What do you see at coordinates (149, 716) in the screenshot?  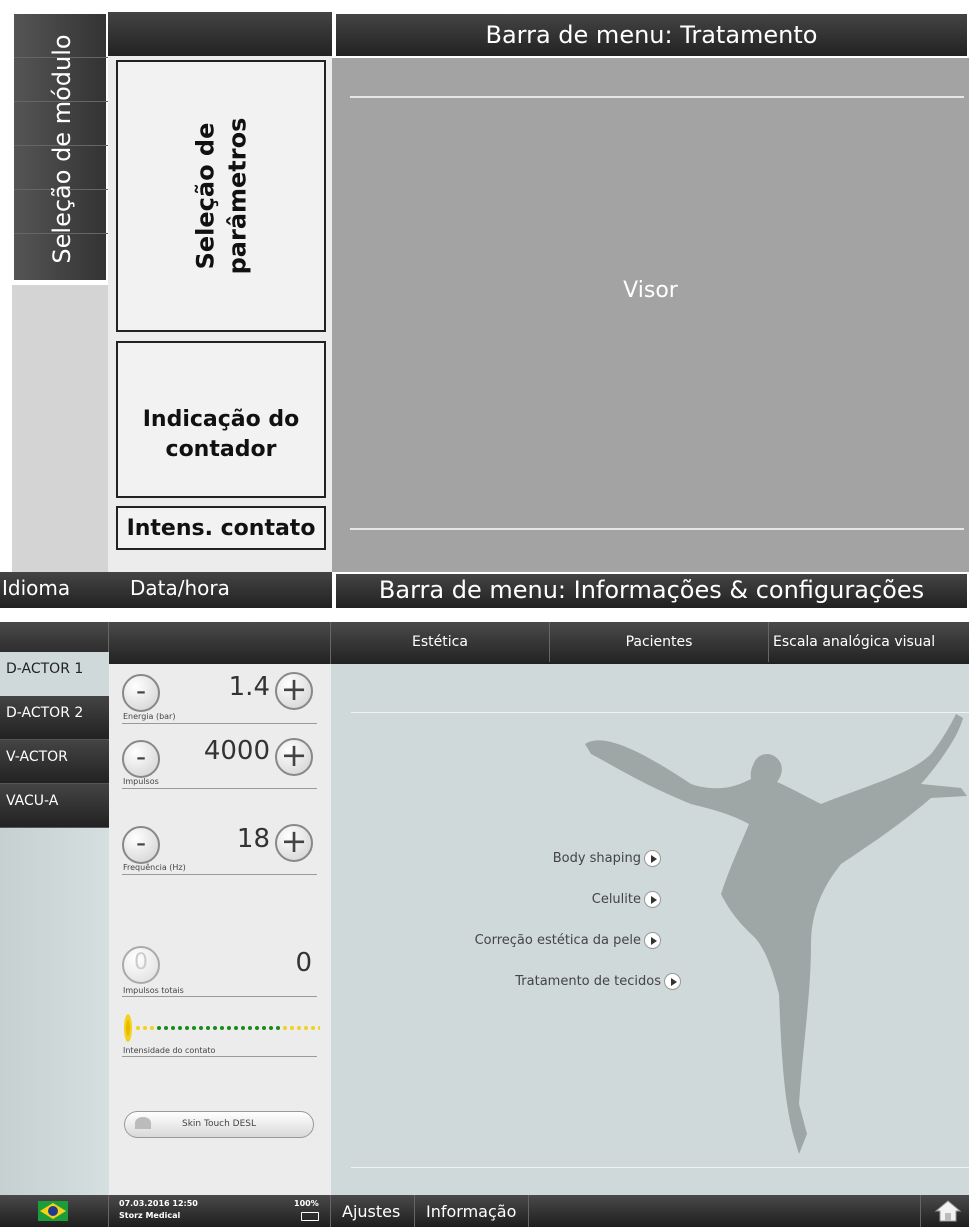 I see `energy-label: Energia (bar)` at bounding box center [149, 716].